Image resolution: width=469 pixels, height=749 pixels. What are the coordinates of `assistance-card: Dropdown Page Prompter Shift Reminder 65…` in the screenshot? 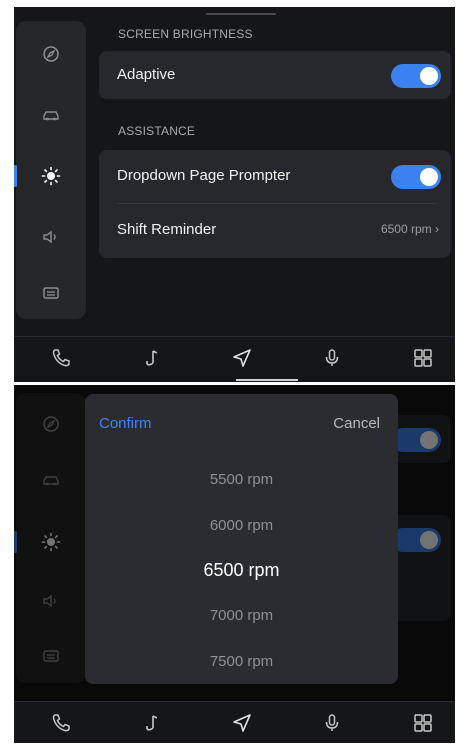 It's located at (275, 204).